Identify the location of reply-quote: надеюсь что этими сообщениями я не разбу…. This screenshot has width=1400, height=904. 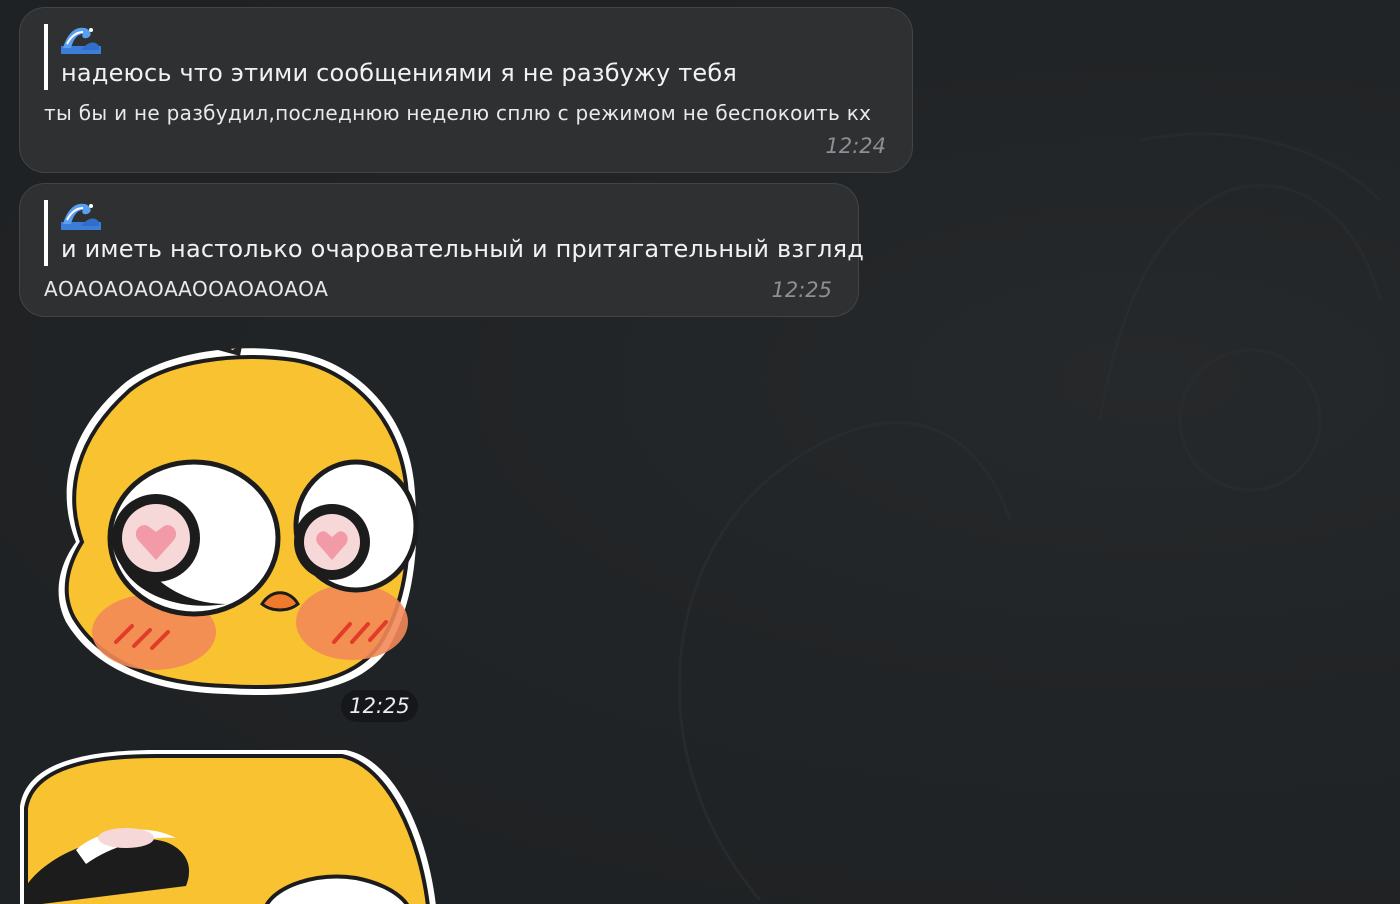
(390, 57).